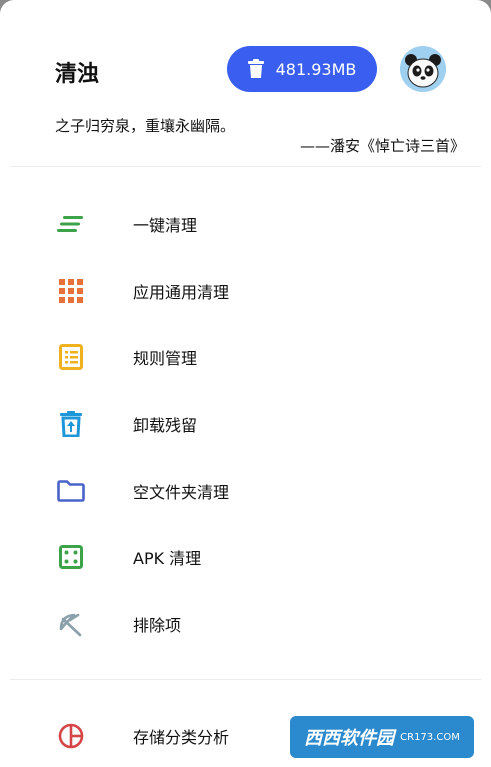 Image resolution: width=491 pixels, height=767 pixels. I want to click on menu-item-label: 排除项, so click(157, 625).